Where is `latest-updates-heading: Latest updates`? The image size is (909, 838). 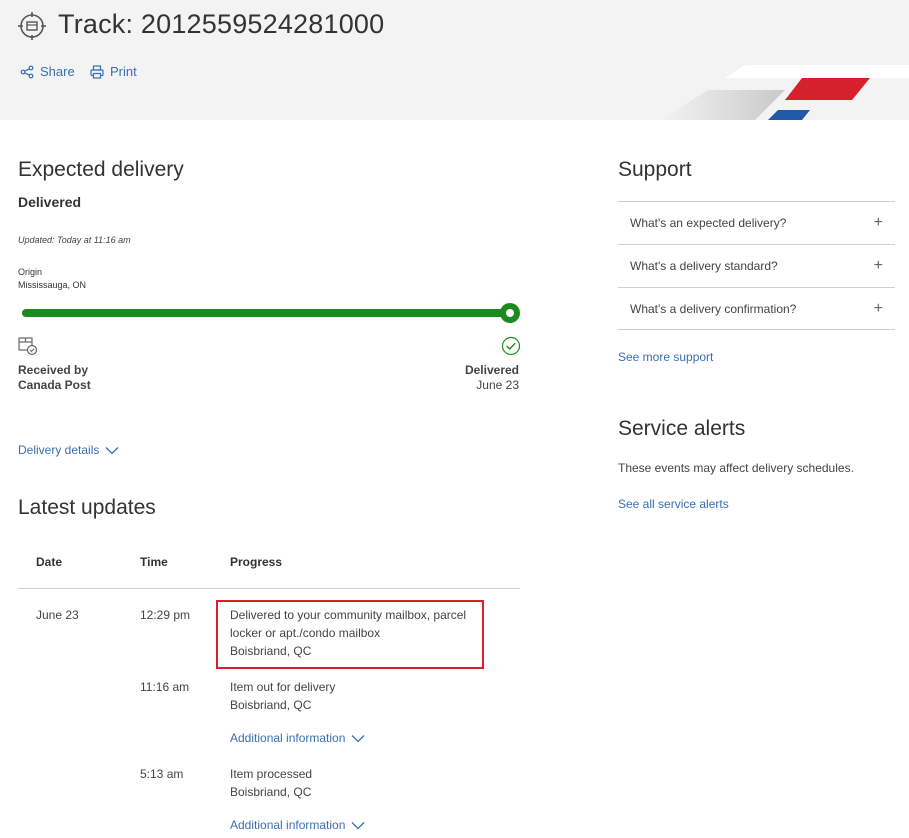
latest-updates-heading: Latest updates is located at coordinates (87, 507).